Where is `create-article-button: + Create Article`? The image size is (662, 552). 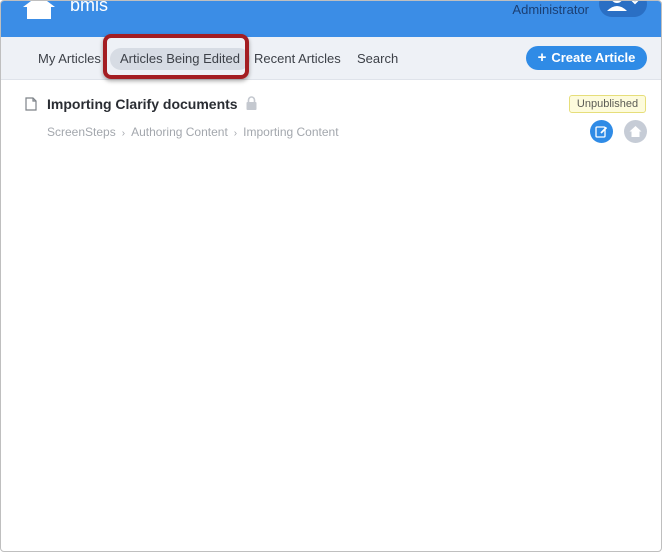 create-article-button: + Create Article is located at coordinates (586, 58).